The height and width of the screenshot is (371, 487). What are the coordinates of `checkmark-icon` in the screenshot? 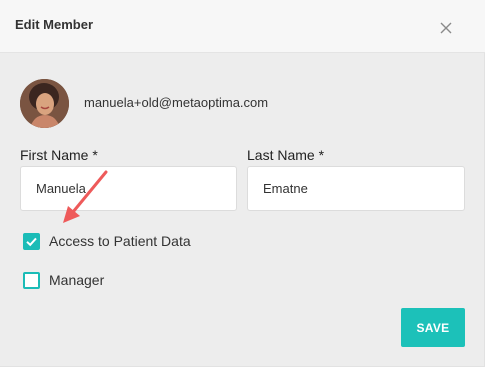 It's located at (31, 241).